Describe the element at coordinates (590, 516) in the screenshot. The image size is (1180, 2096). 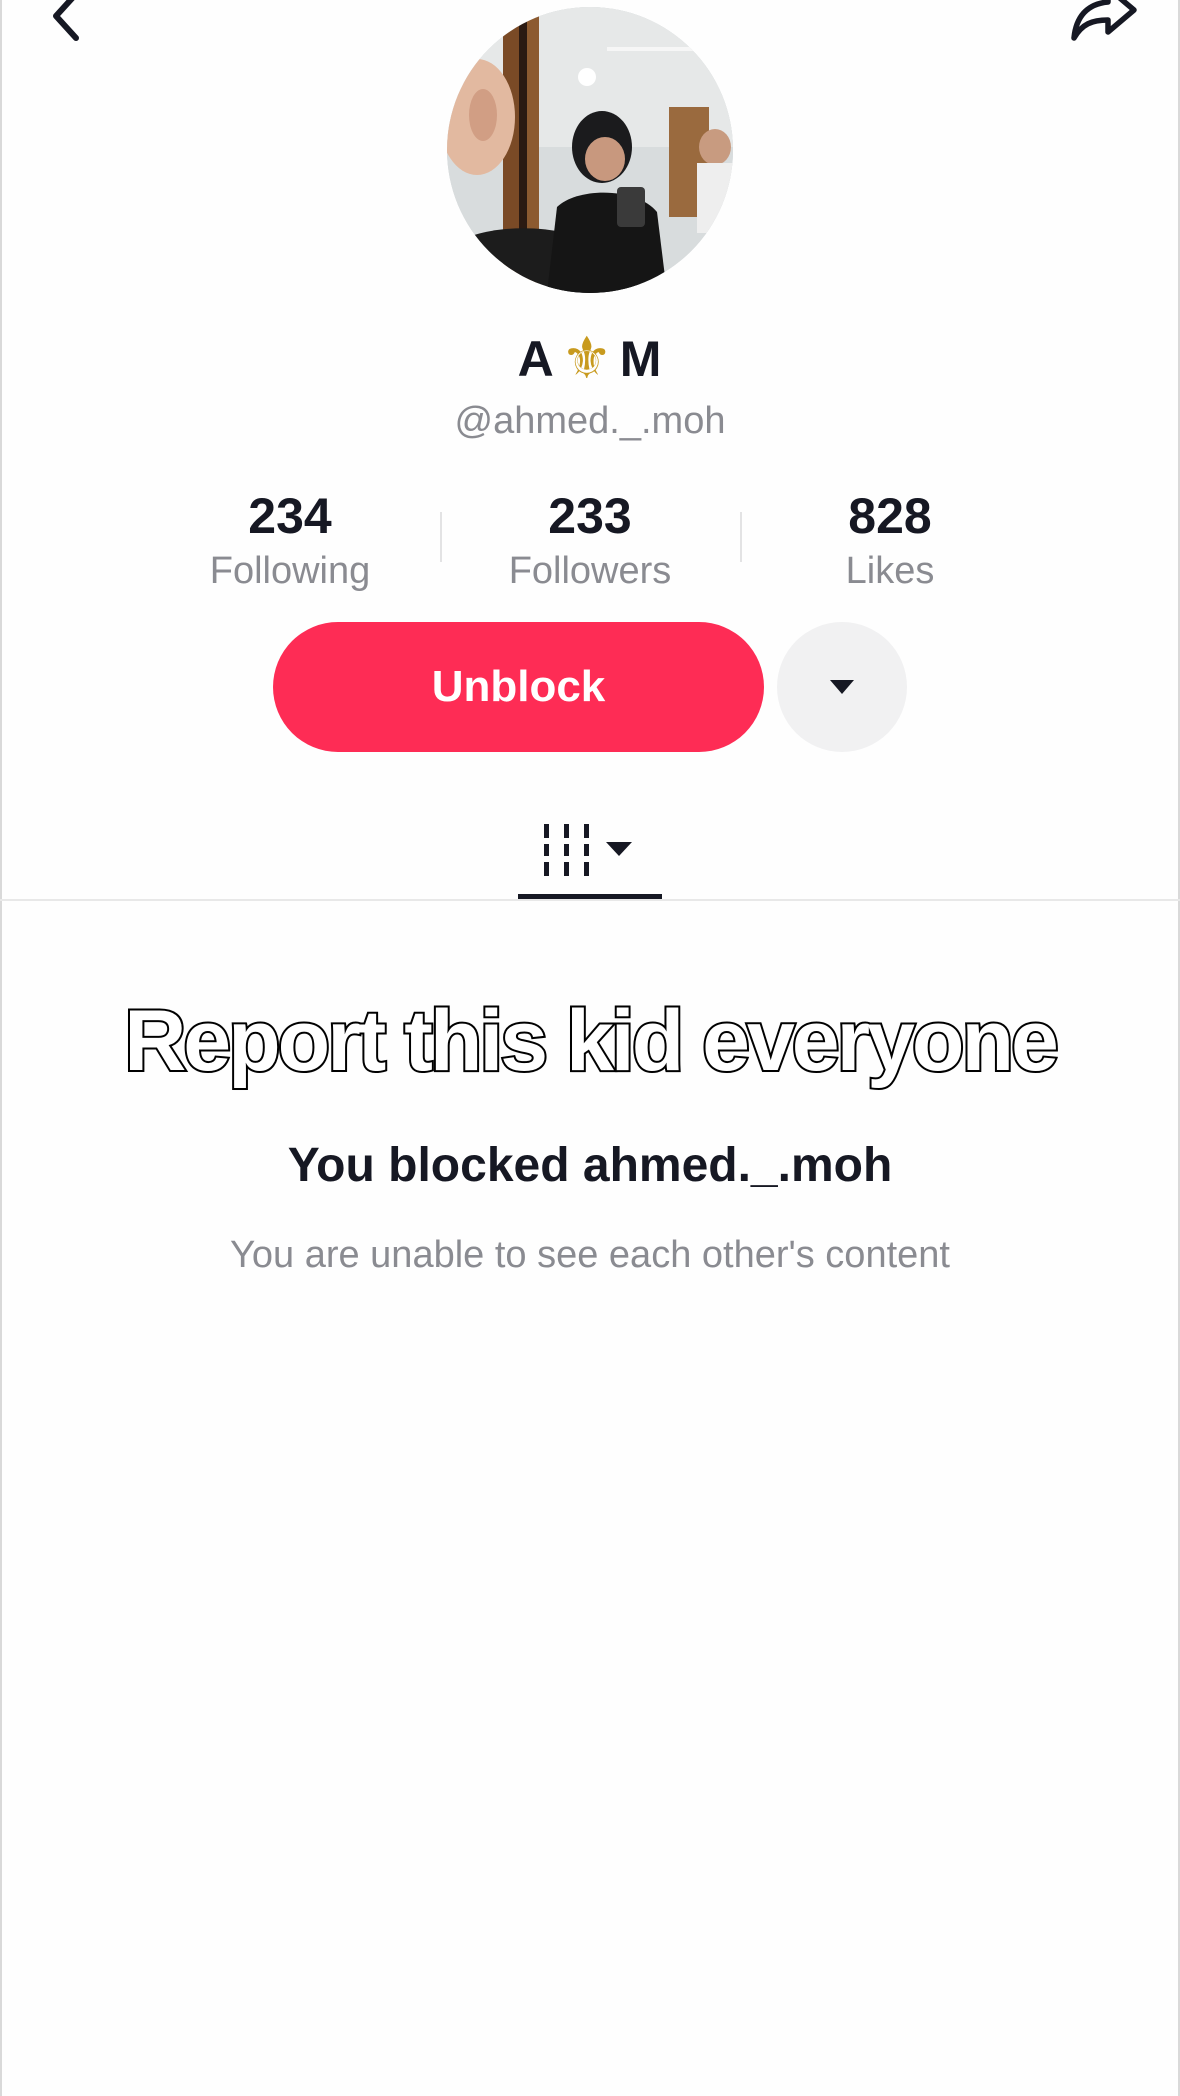
I see `stat-value: 233` at that location.